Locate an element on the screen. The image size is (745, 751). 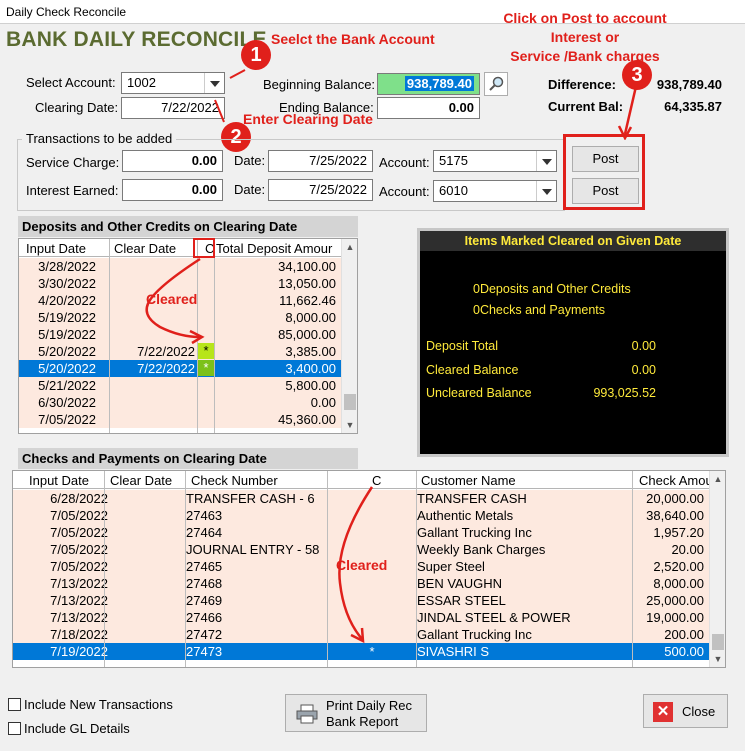
deposits-row: 5/20/2022 7/22/2022 * 3,385.00 is located at coordinates (180, 351).